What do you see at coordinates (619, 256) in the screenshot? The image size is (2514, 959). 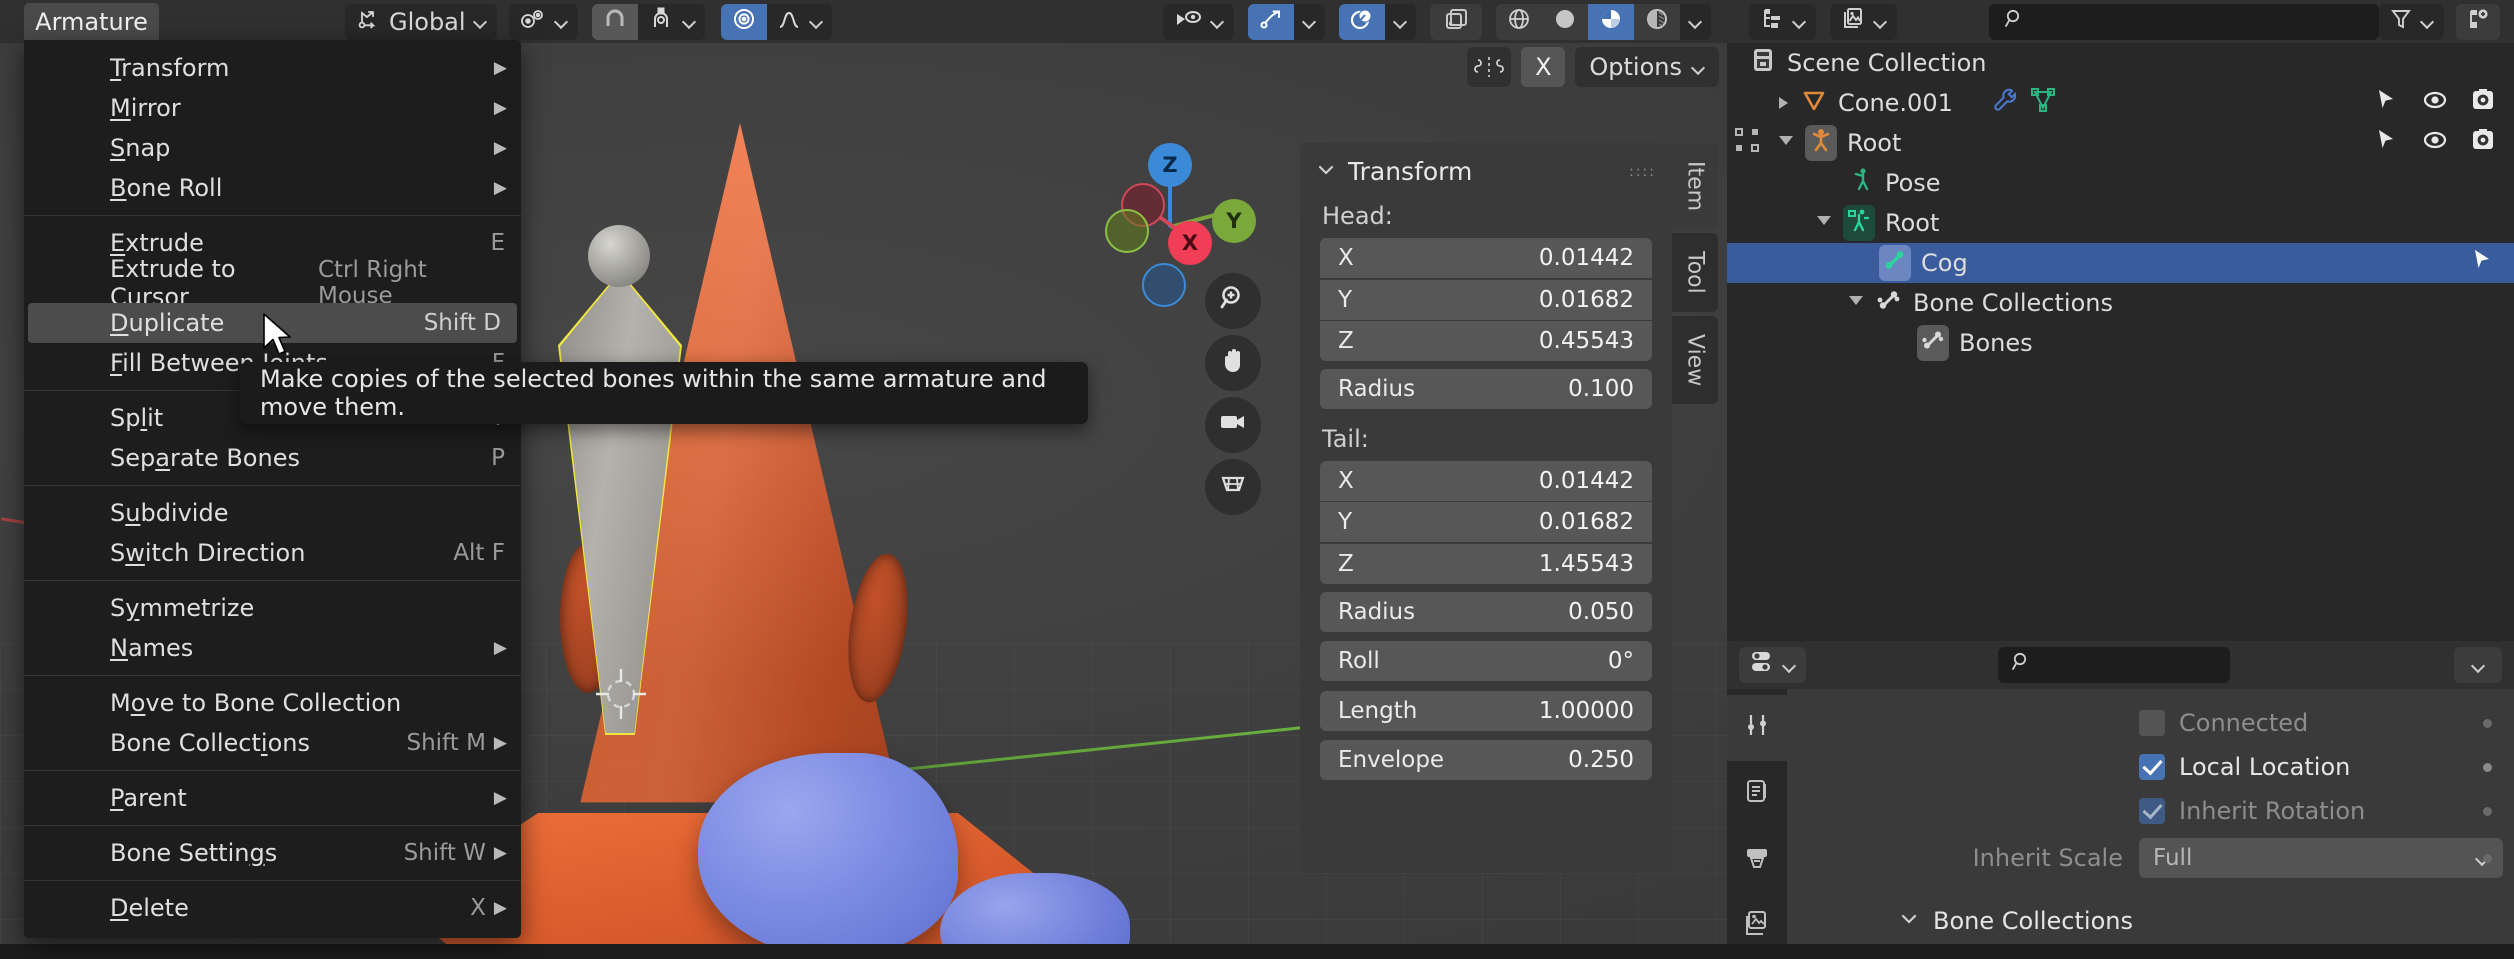 I see `bone-tail-ball` at bounding box center [619, 256].